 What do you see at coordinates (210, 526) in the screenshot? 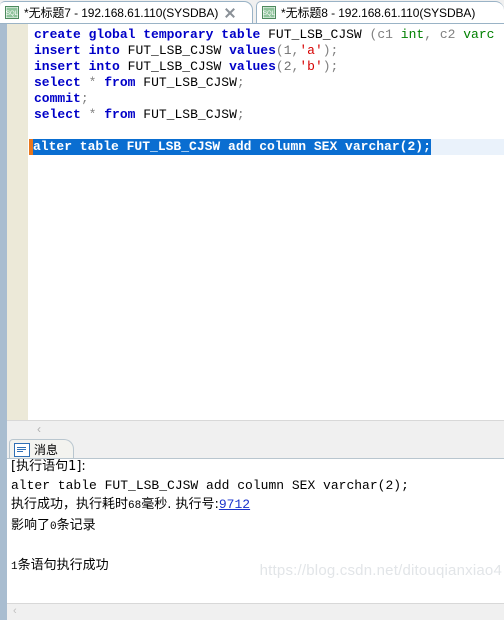
I see `message-affected-line: 影响了0条记录` at bounding box center [210, 526].